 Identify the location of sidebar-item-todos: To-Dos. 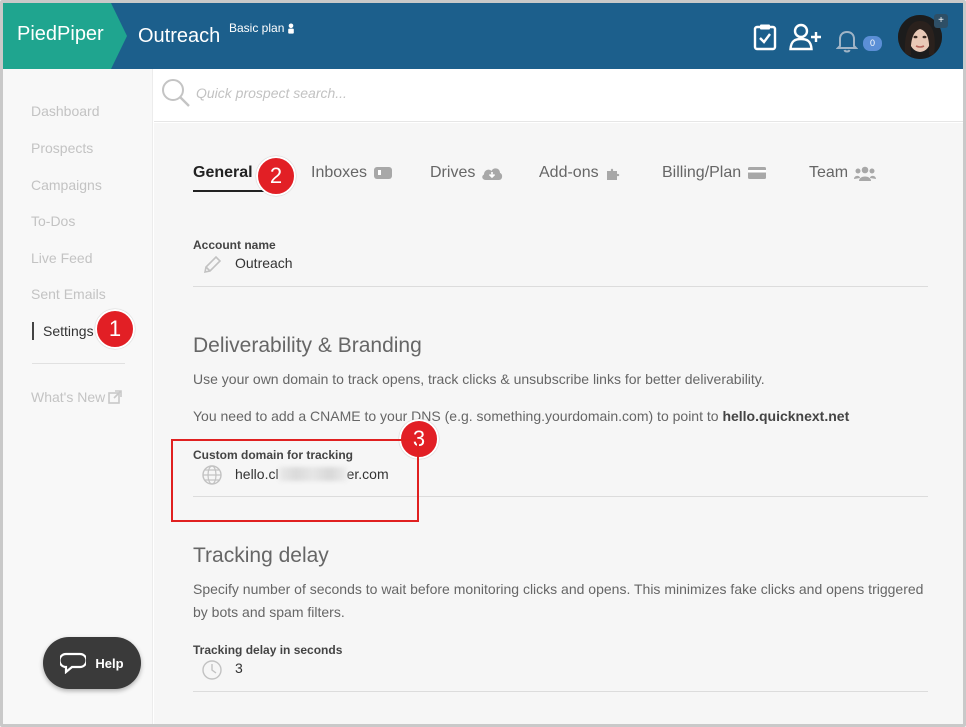
(53, 221).